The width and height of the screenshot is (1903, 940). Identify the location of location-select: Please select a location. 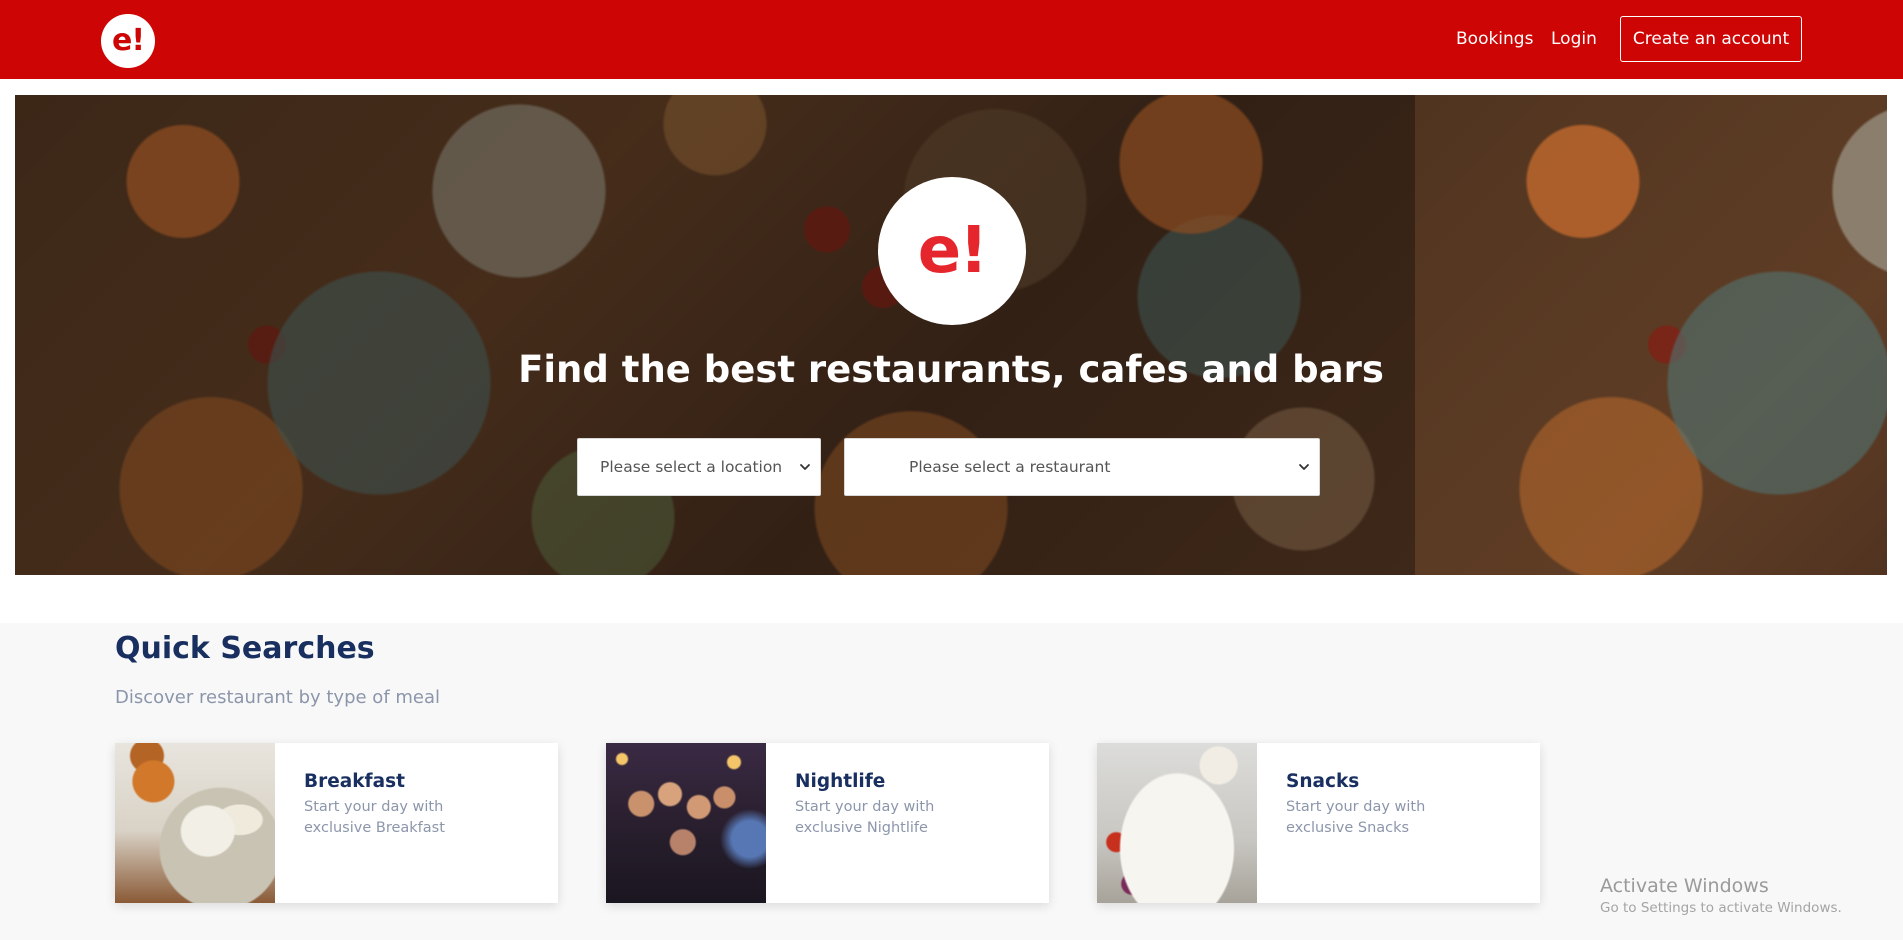
(699, 467).